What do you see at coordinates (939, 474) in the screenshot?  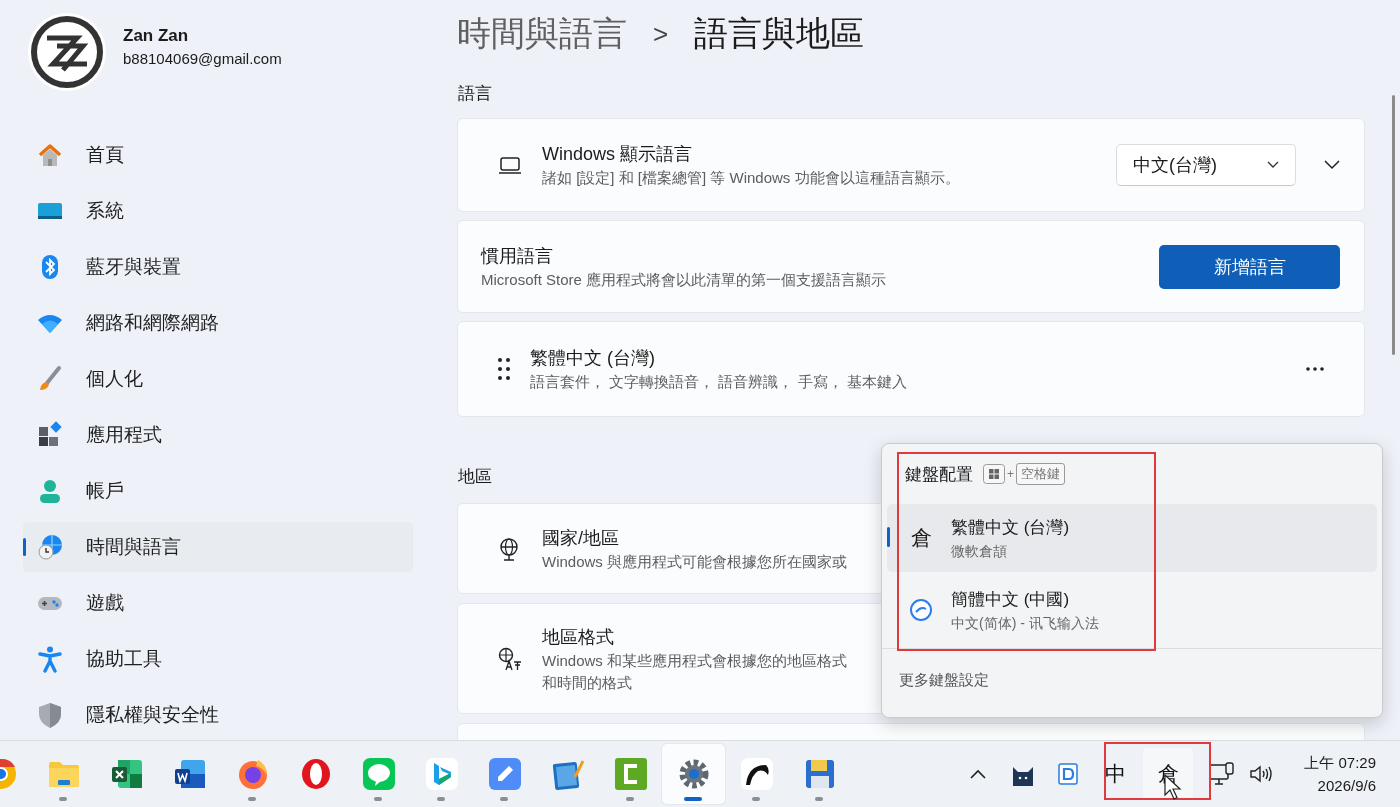 I see `popup-title: 鍵盤配置` at bounding box center [939, 474].